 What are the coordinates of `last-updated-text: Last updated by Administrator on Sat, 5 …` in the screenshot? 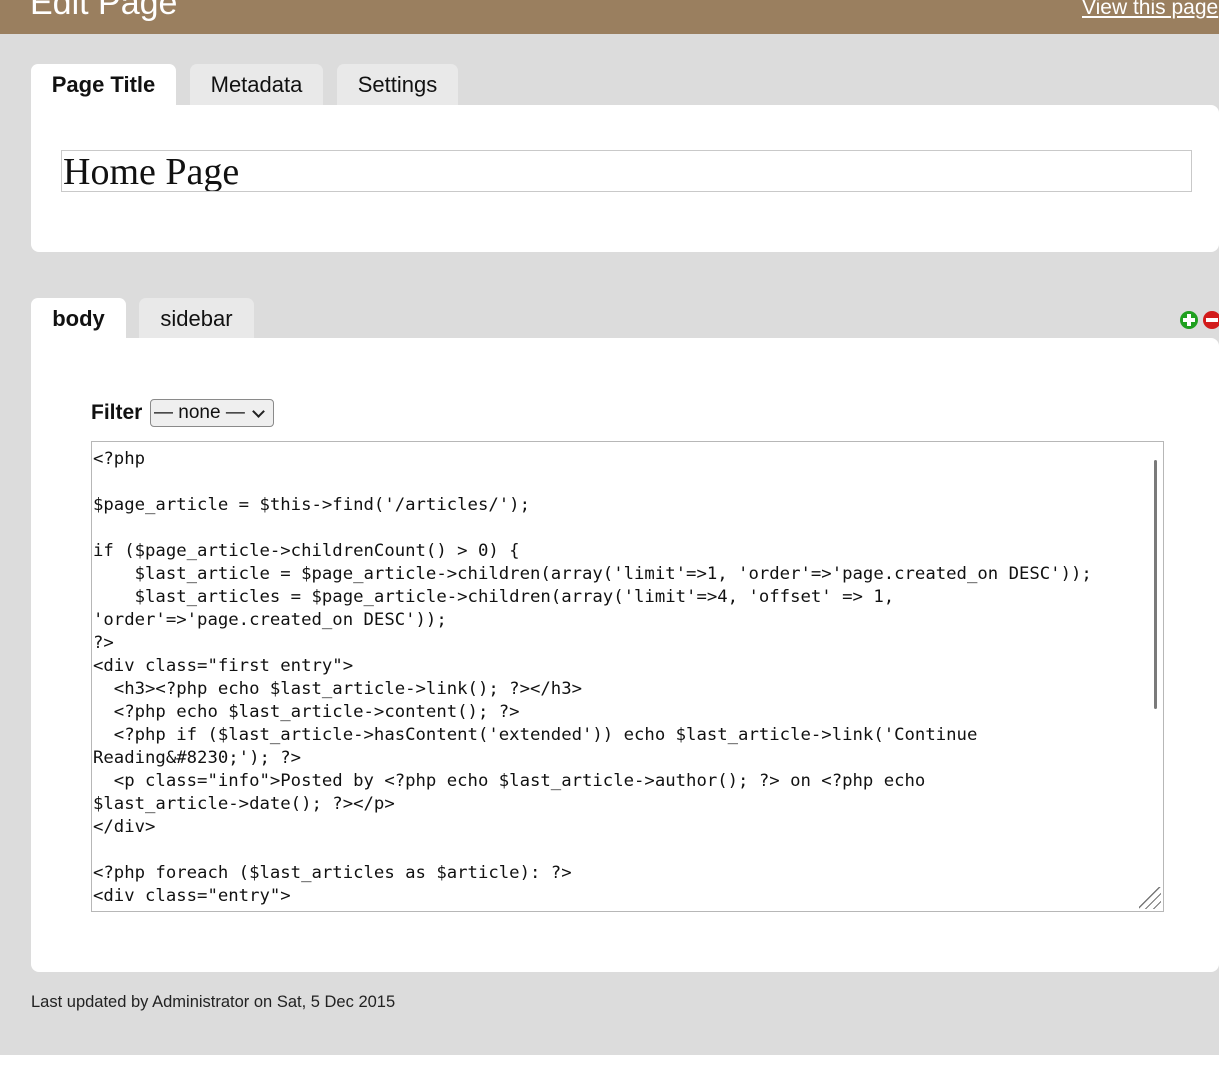 It's located at (213, 1002).